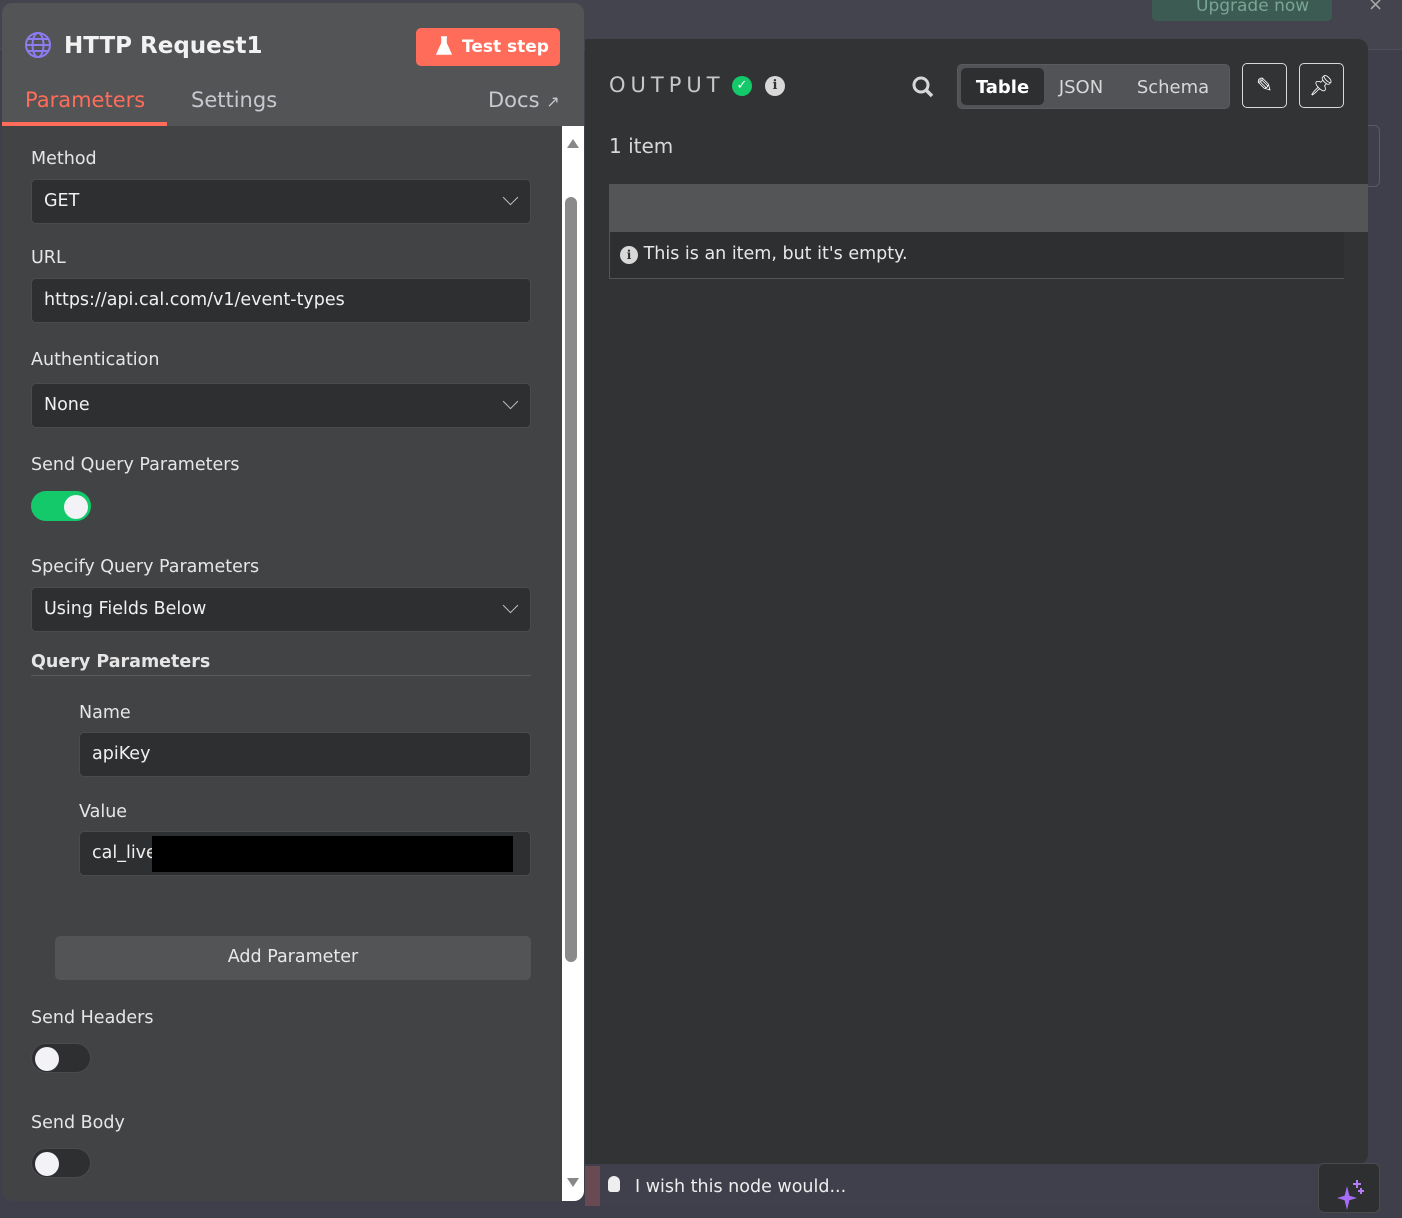 The width and height of the screenshot is (1402, 1218). Describe the element at coordinates (514, 100) in the screenshot. I see `docs-label: Docs` at that location.